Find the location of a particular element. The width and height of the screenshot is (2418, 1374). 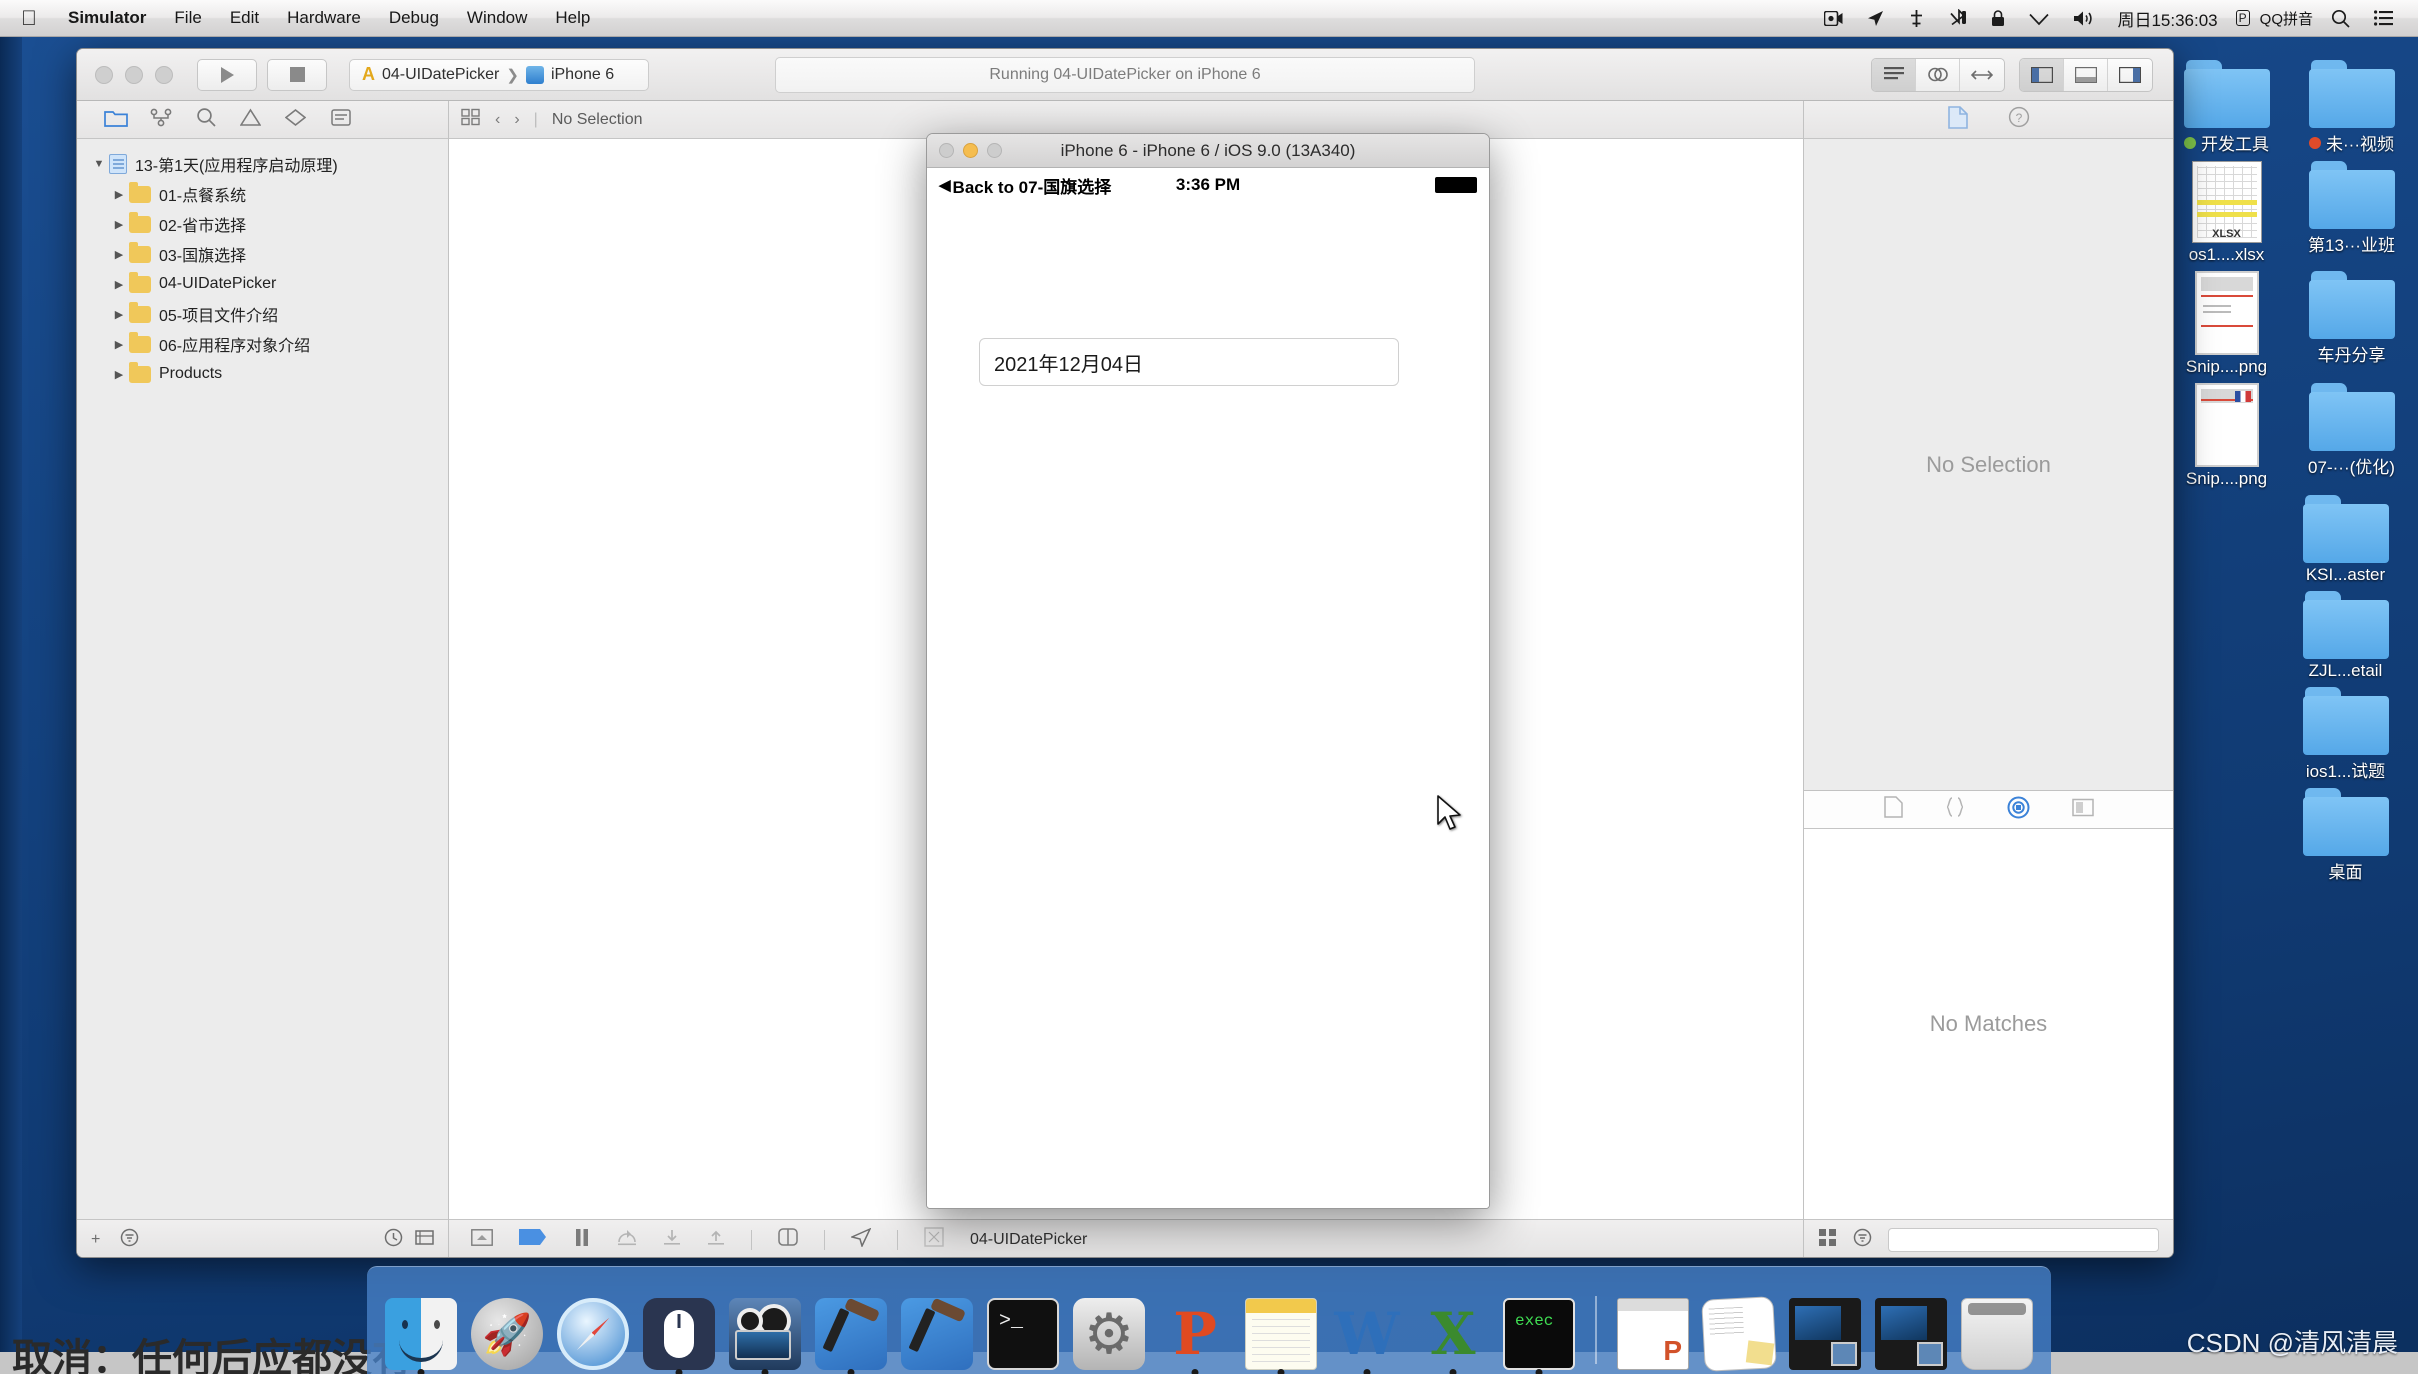

menu-bar-clock: 周日15:36:03 is located at coordinates (2167, 18).